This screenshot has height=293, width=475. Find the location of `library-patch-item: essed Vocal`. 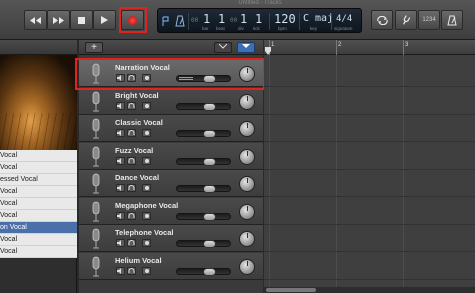

library-patch-item: essed Vocal is located at coordinates (38, 180).